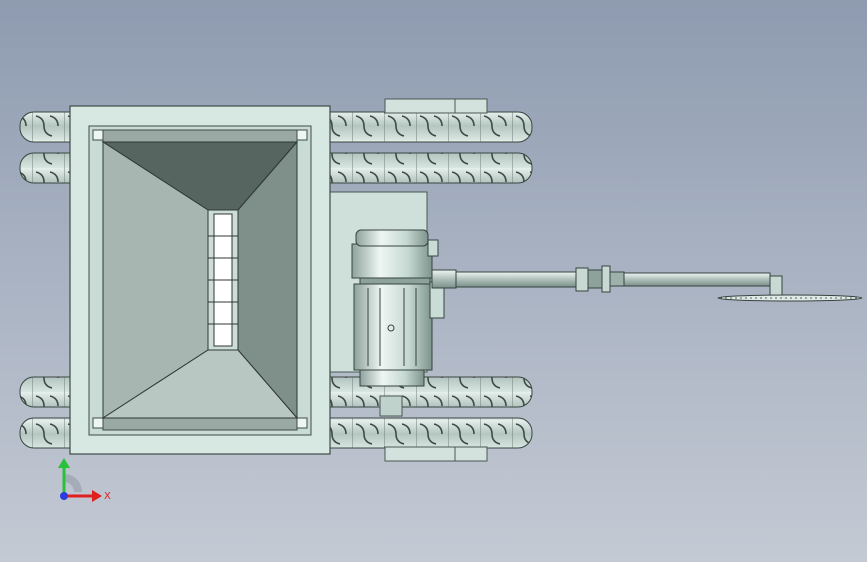 The width and height of the screenshot is (867, 562). What do you see at coordinates (200, 280) in the screenshot?
I see `hopper-funnel` at bounding box center [200, 280].